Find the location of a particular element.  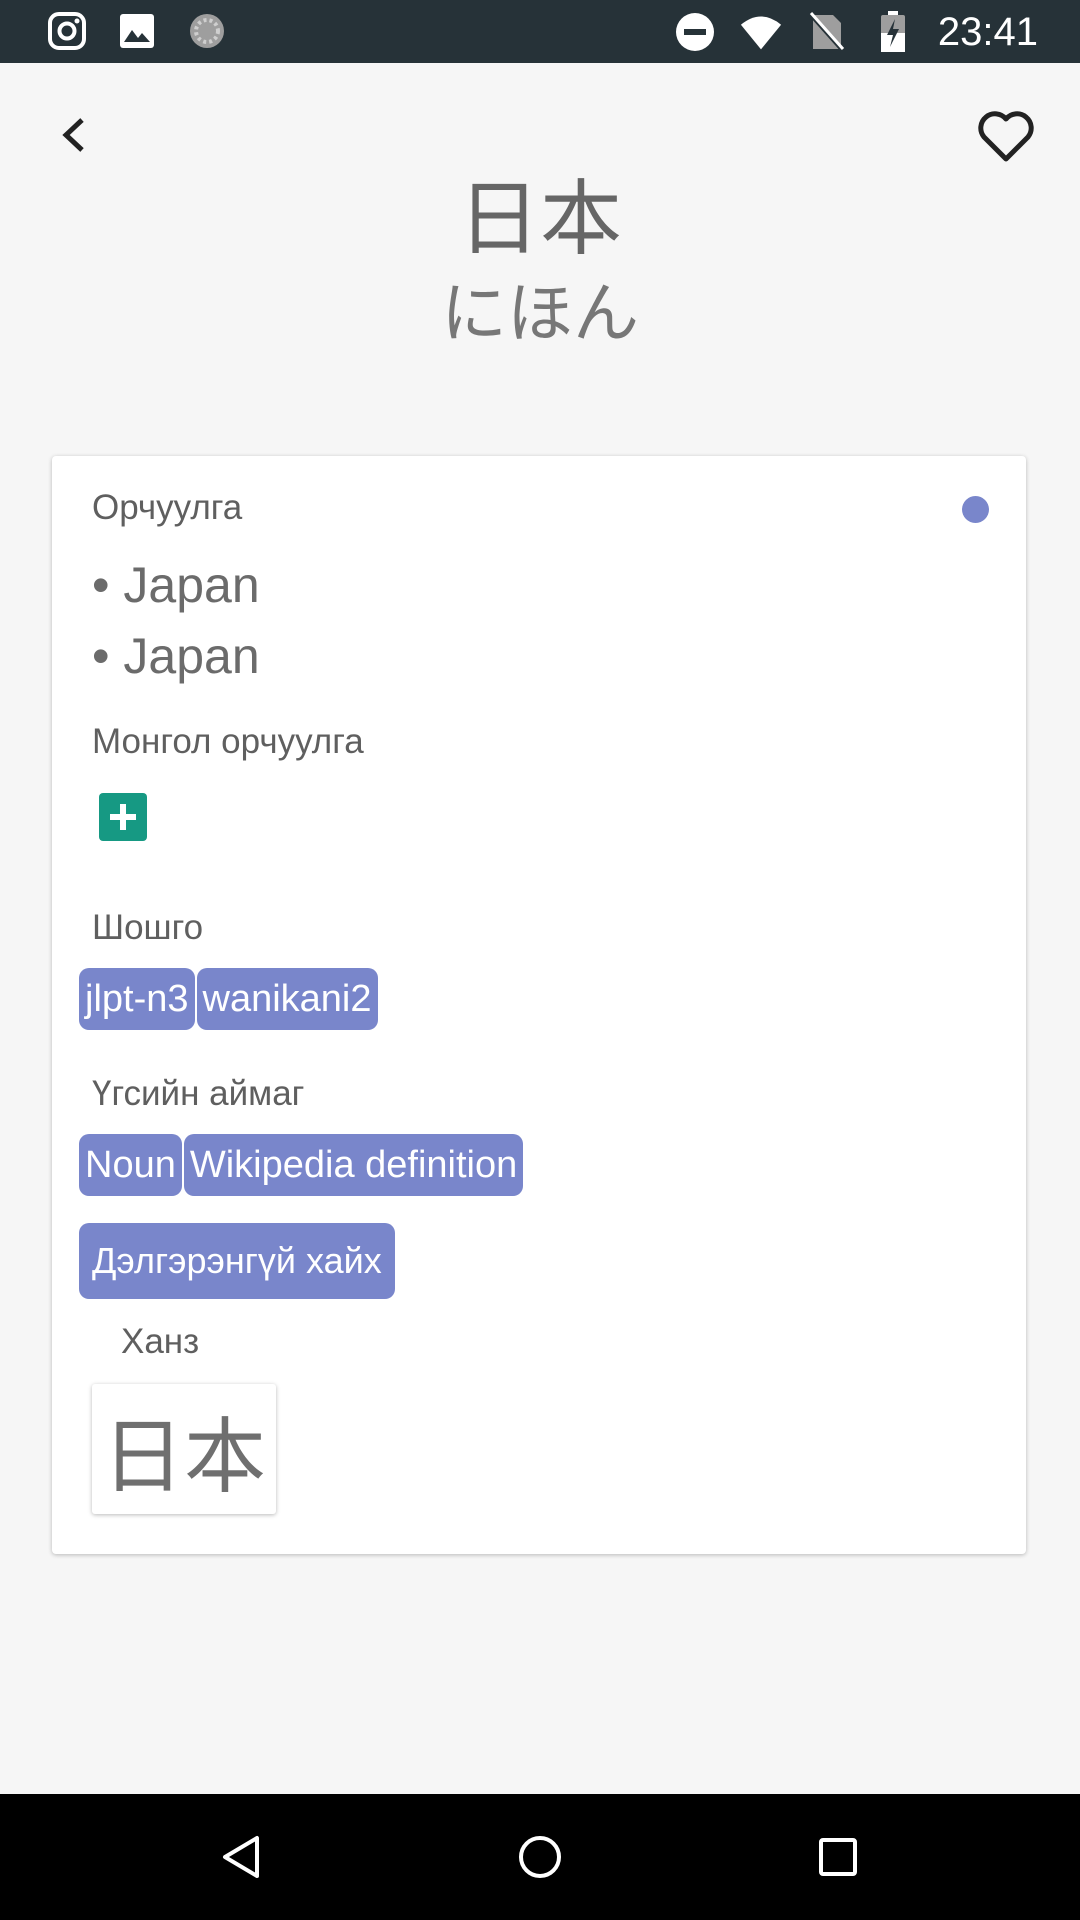

part-of-speech-list: Noun Wikipedia definition is located at coordinates (301, 1165).